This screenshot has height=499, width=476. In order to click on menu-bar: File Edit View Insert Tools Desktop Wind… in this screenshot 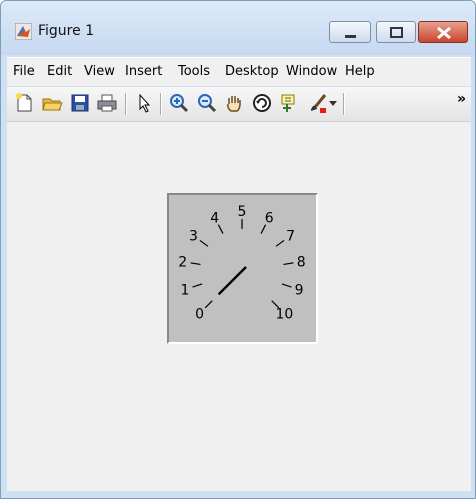, I will do `click(239, 71)`.